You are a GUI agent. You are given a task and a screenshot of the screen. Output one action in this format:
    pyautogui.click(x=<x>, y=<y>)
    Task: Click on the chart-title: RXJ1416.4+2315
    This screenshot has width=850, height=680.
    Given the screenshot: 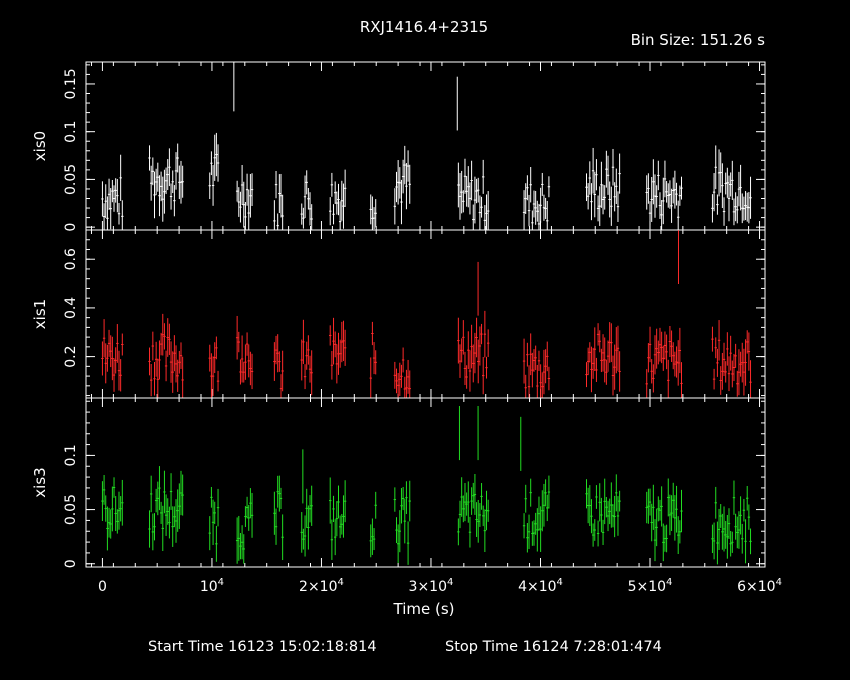 What is the action you would take?
    pyautogui.click(x=424, y=27)
    